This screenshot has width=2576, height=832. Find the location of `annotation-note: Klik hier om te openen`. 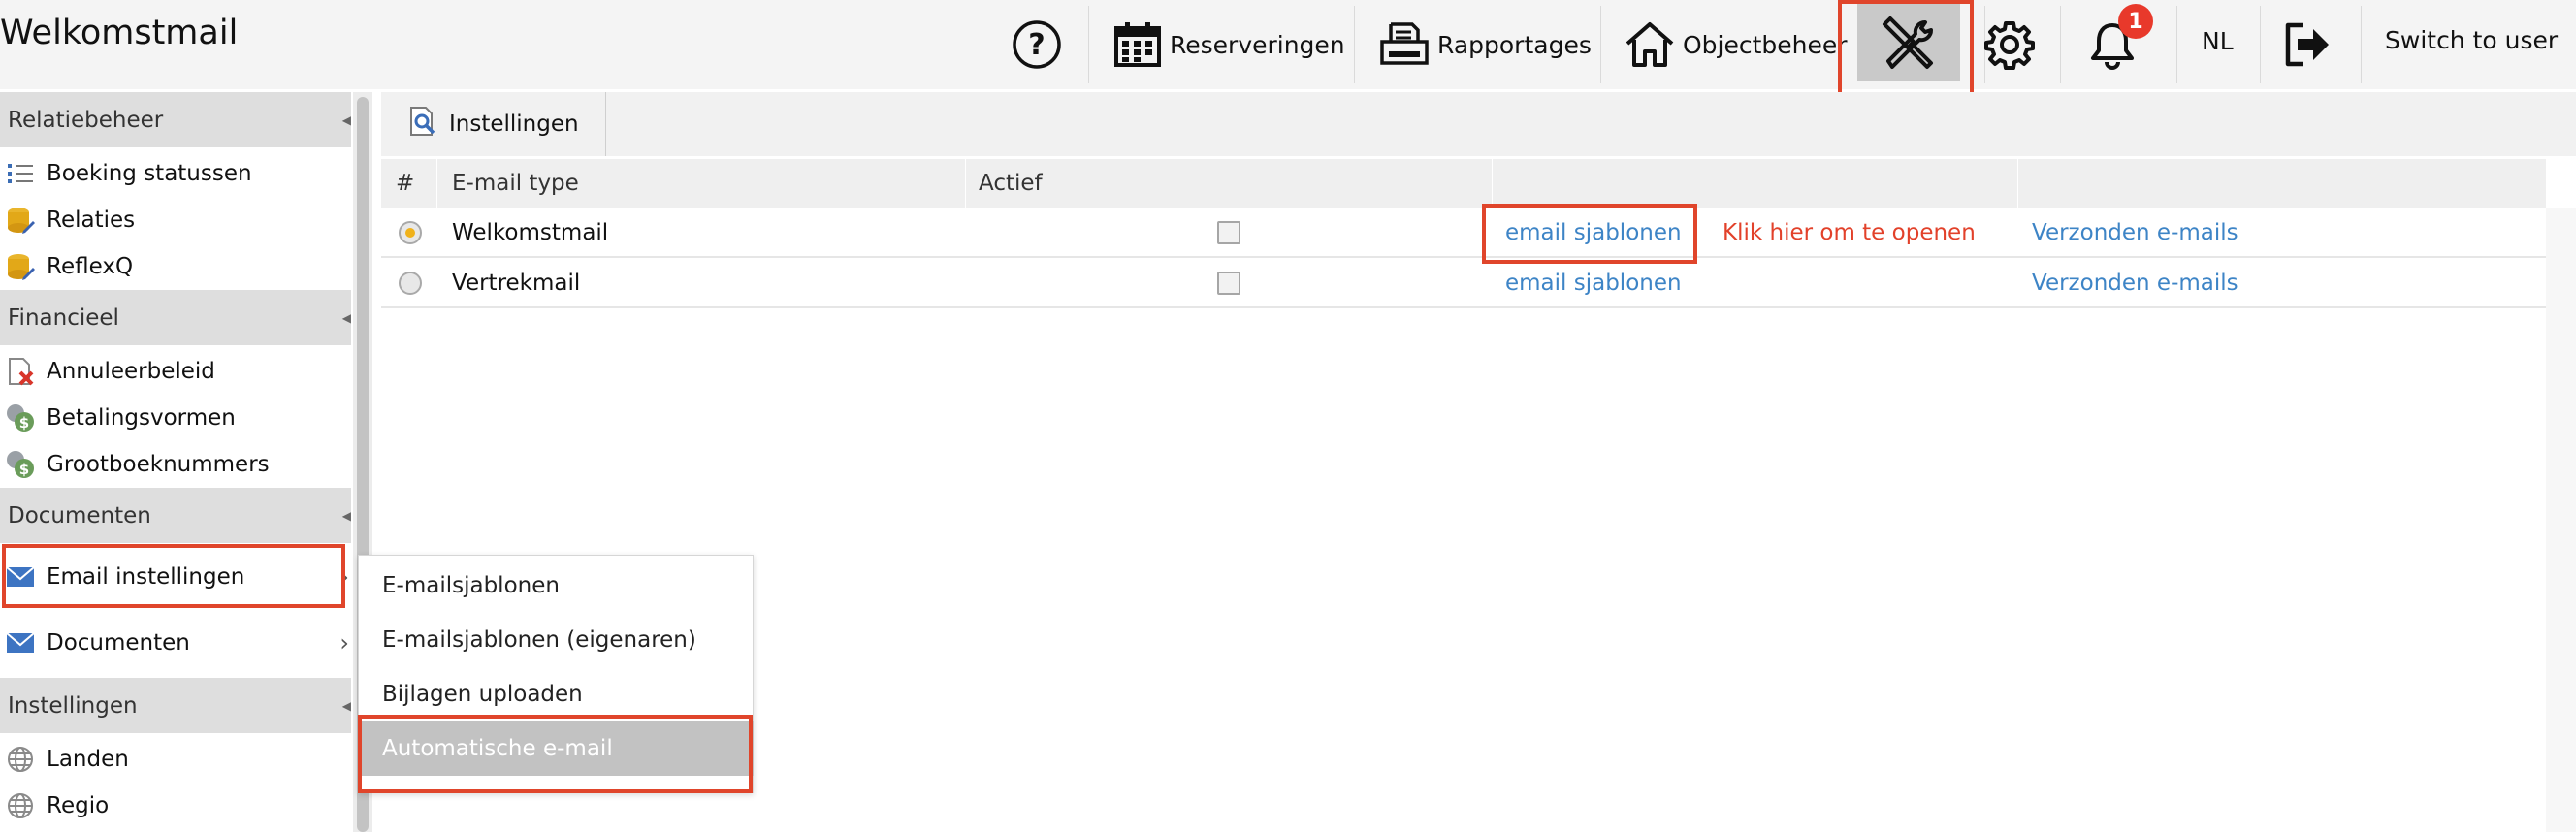

annotation-note: Klik hier om te openen is located at coordinates (1849, 232).